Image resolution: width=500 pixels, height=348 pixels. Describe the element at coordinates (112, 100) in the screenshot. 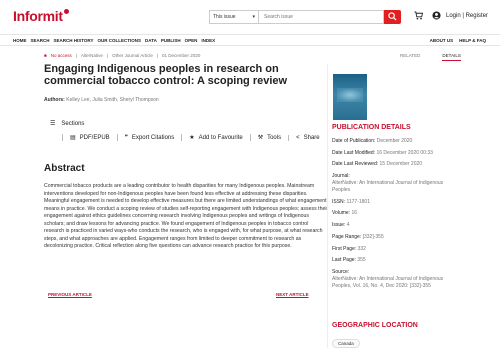

I see `author-names: Kelley Lee, Julia Smith, Sheryl Thompson` at that location.